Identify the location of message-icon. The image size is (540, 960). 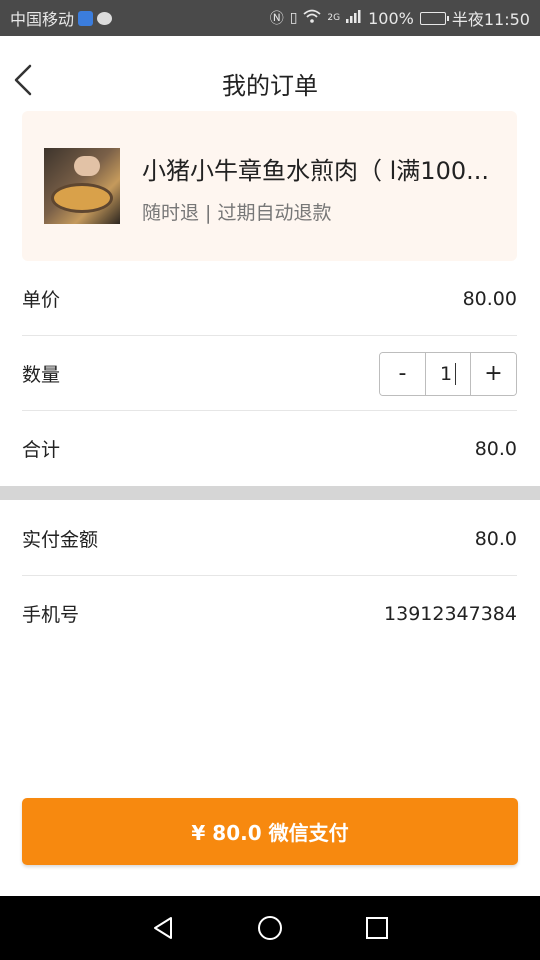
(105, 18).